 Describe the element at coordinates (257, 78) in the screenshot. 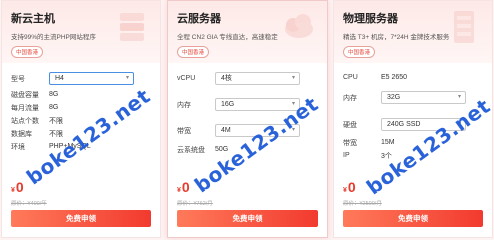

I see `vcpu-select: 4核 ▾` at that location.